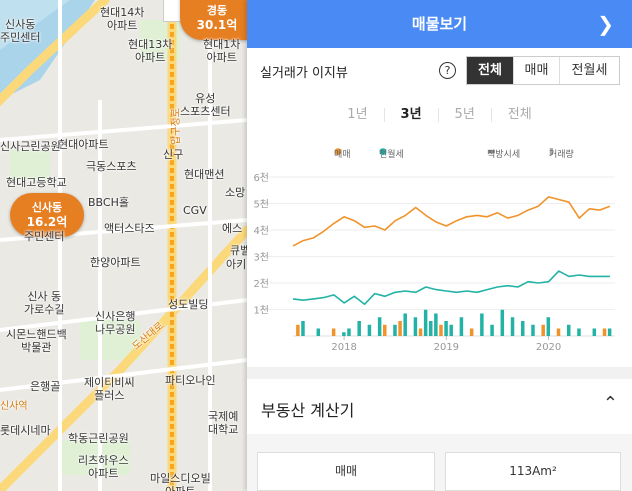 The image size is (632, 491). What do you see at coordinates (205, 105) in the screenshot?
I see `map-label: 유성 스포츠센터` at bounding box center [205, 105].